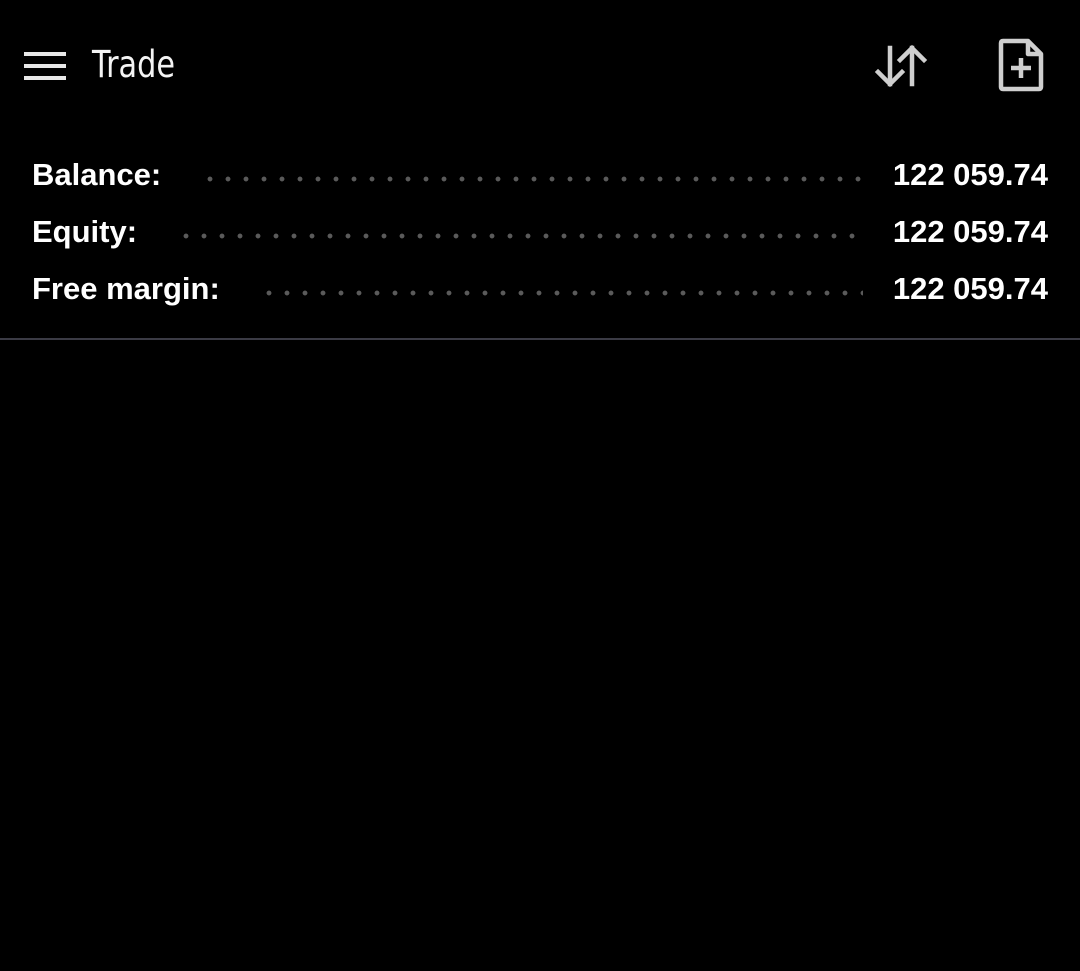 This screenshot has height=971, width=1080. I want to click on sort-button, so click(901, 66).